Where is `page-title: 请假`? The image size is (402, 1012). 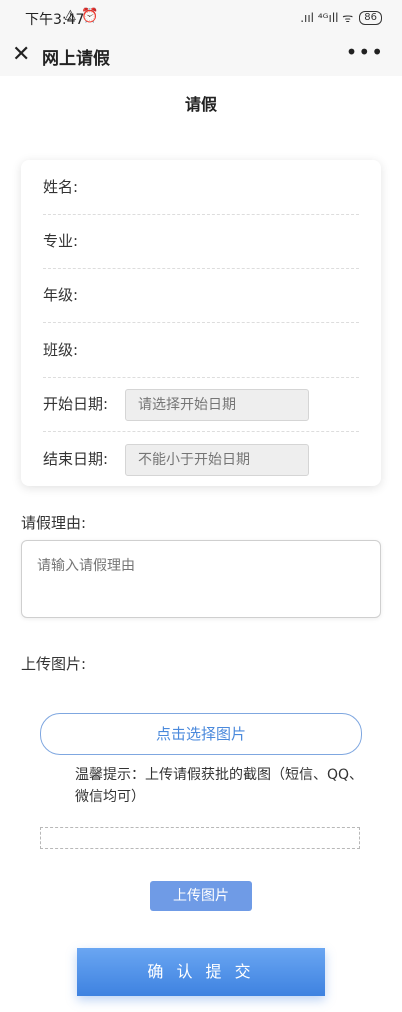 page-title: 请假 is located at coordinates (200, 104).